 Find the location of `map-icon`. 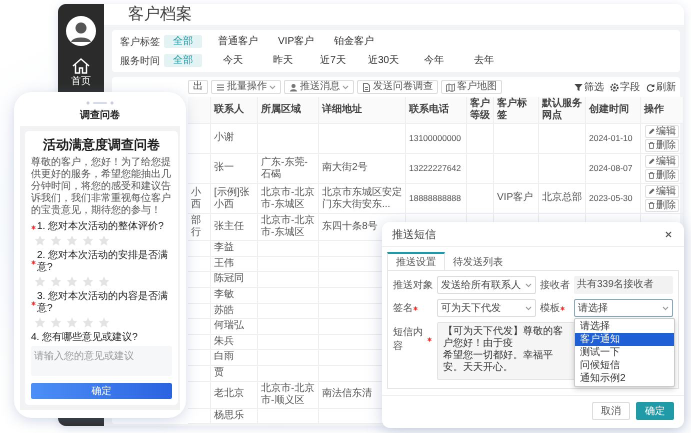

map-icon is located at coordinates (450, 87).